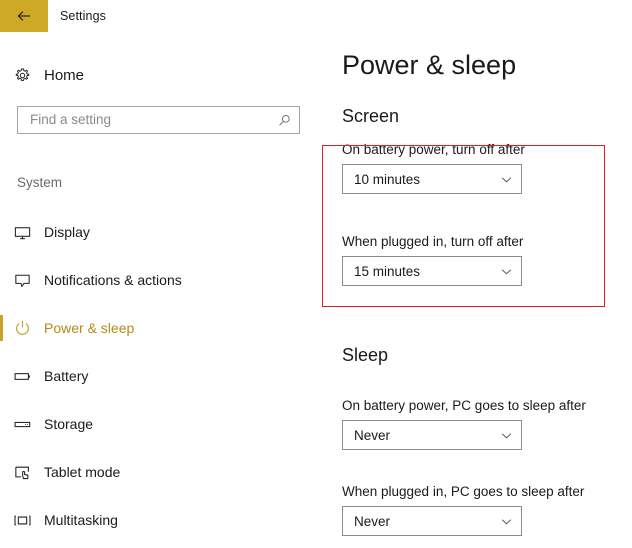 The image size is (632, 548). What do you see at coordinates (160, 520) in the screenshot?
I see `sidebar-item-multitasking: Multitasking` at bounding box center [160, 520].